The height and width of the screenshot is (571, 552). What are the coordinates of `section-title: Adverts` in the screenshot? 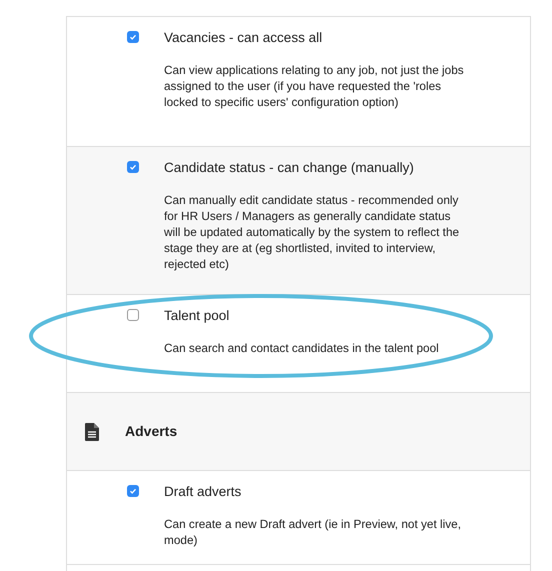 It's located at (151, 431).